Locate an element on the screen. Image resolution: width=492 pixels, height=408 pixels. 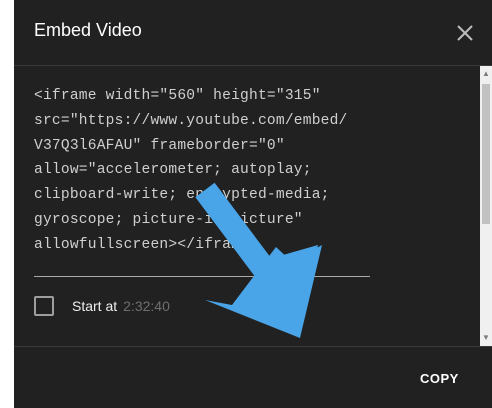
start-at-label: Start at is located at coordinates (95, 306).